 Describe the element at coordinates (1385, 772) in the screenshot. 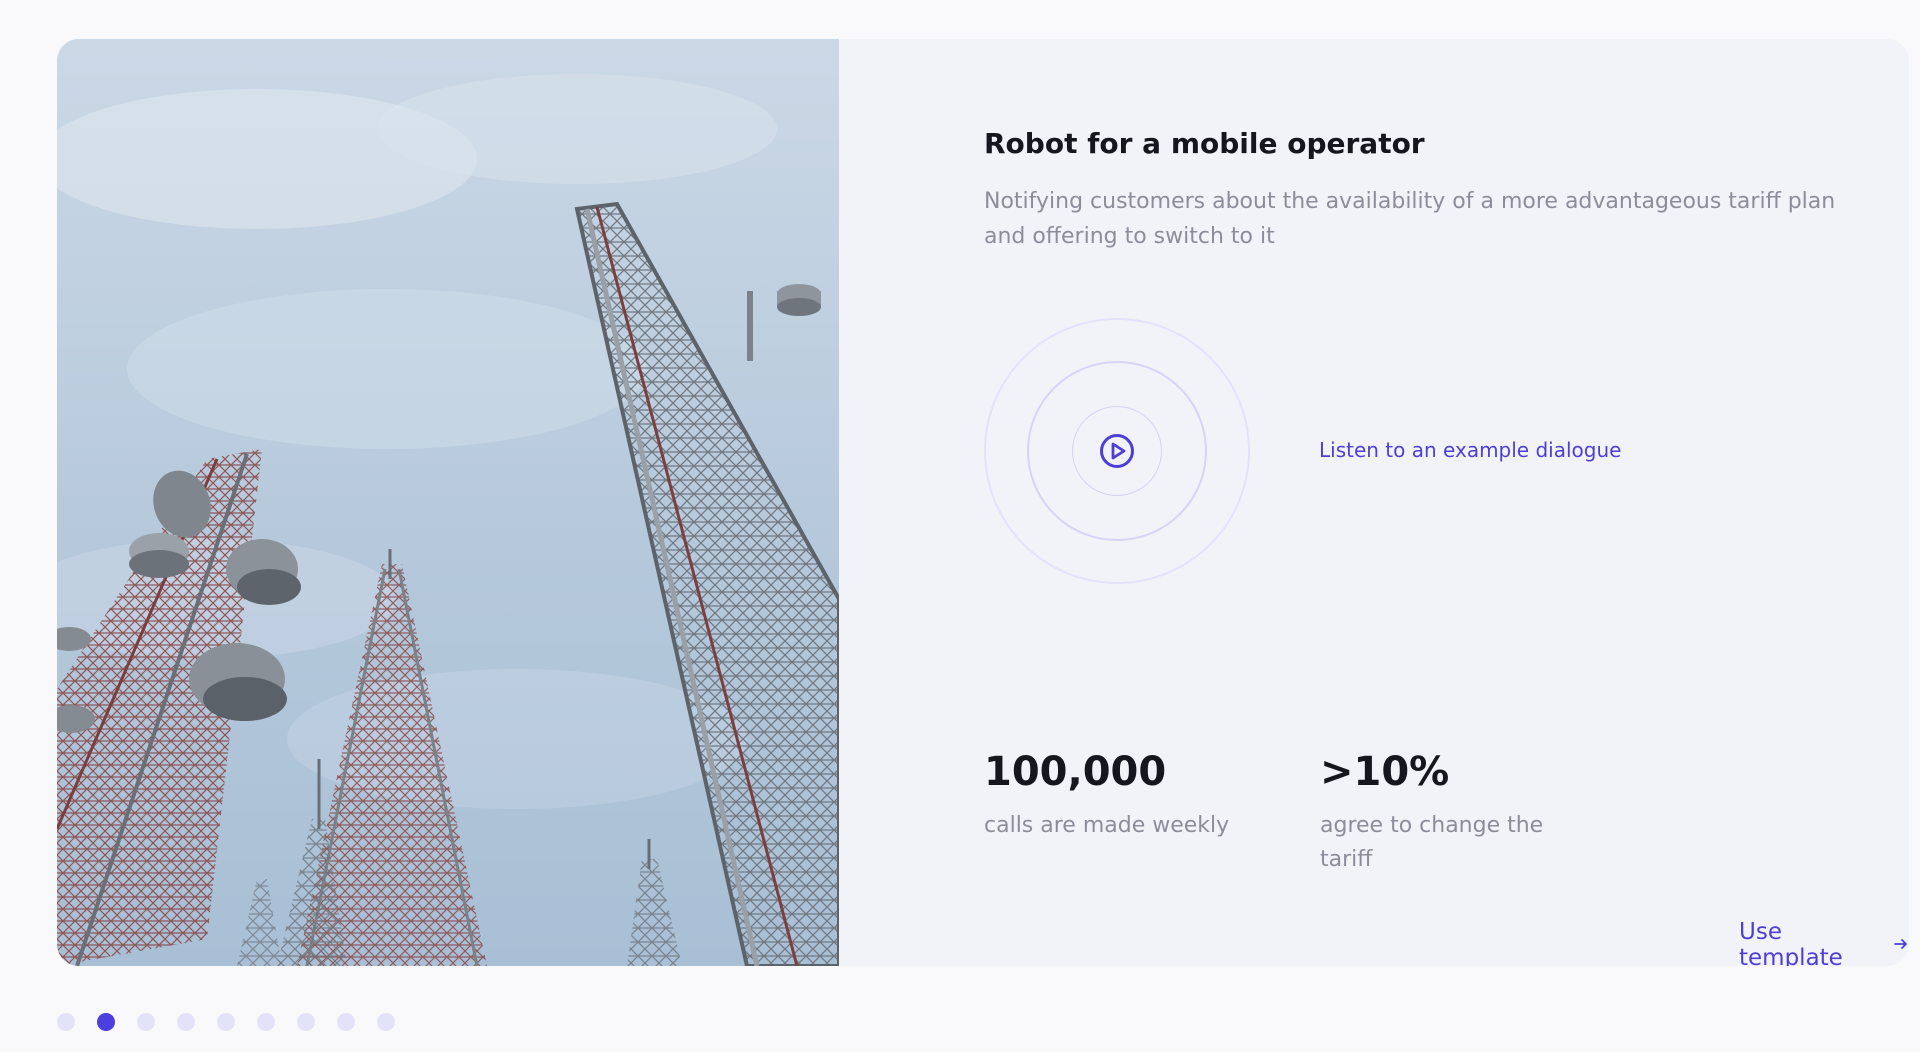

I see `stat-value-agree: >10%` at that location.